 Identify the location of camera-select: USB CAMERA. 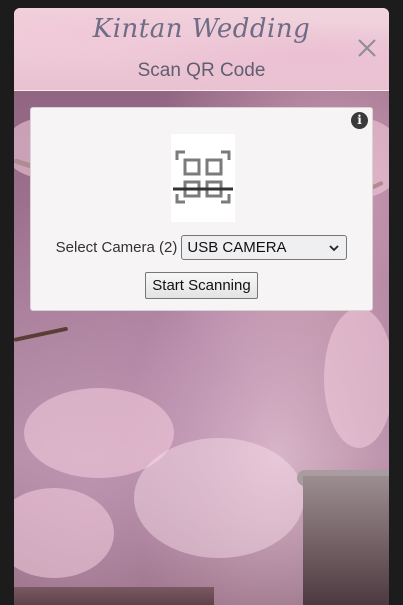
(264, 247).